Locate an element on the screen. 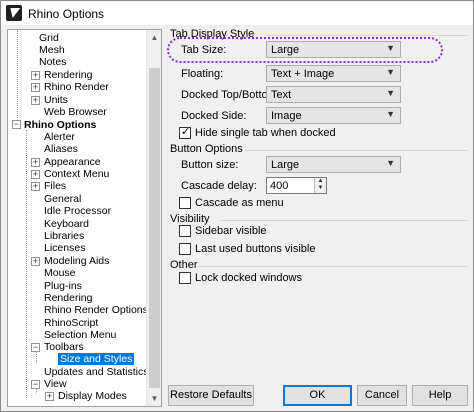 The height and width of the screenshot is (412, 474). spin-down-icon: ▼ is located at coordinates (320, 188).